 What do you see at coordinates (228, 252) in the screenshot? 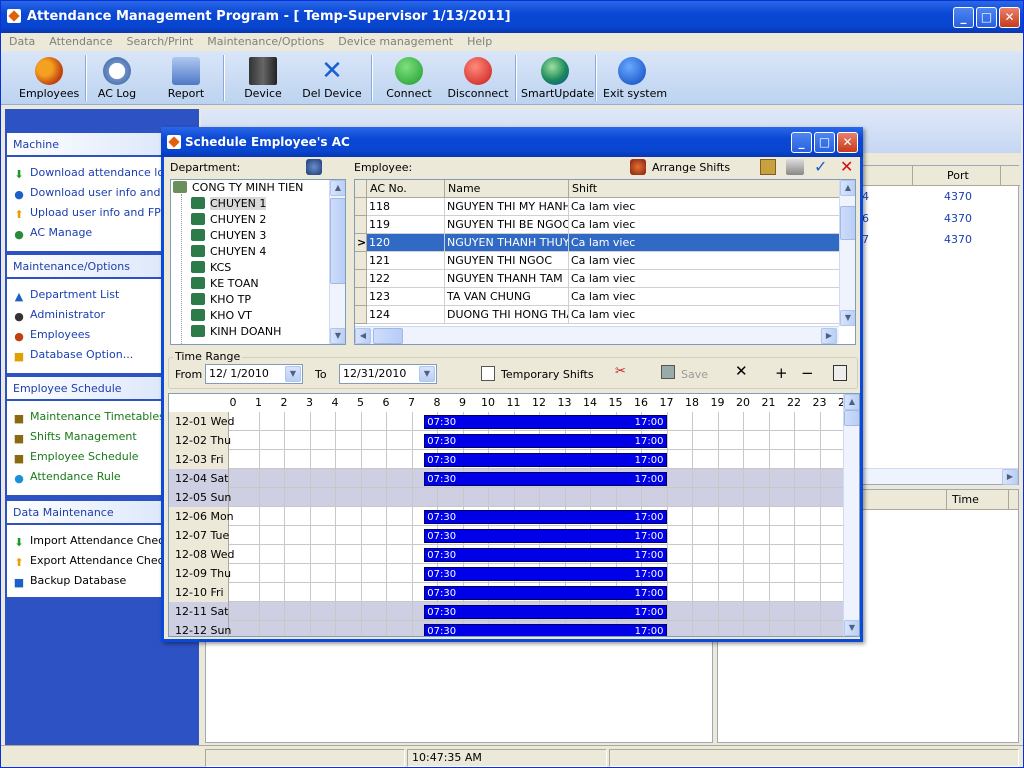
I see `tree-node: CHUYEN 4` at bounding box center [228, 252].